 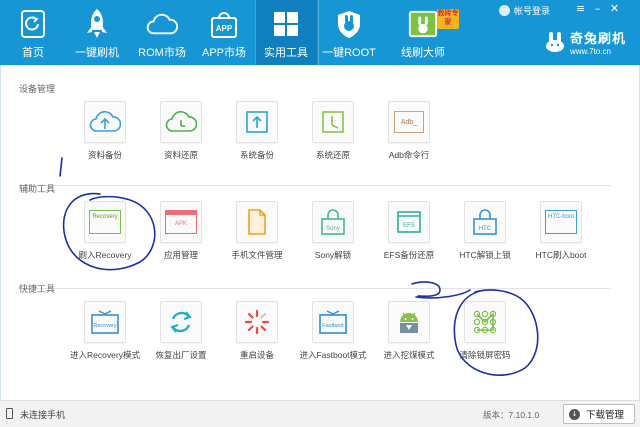 I want to click on account-label: 帐号登录, so click(x=532, y=11).